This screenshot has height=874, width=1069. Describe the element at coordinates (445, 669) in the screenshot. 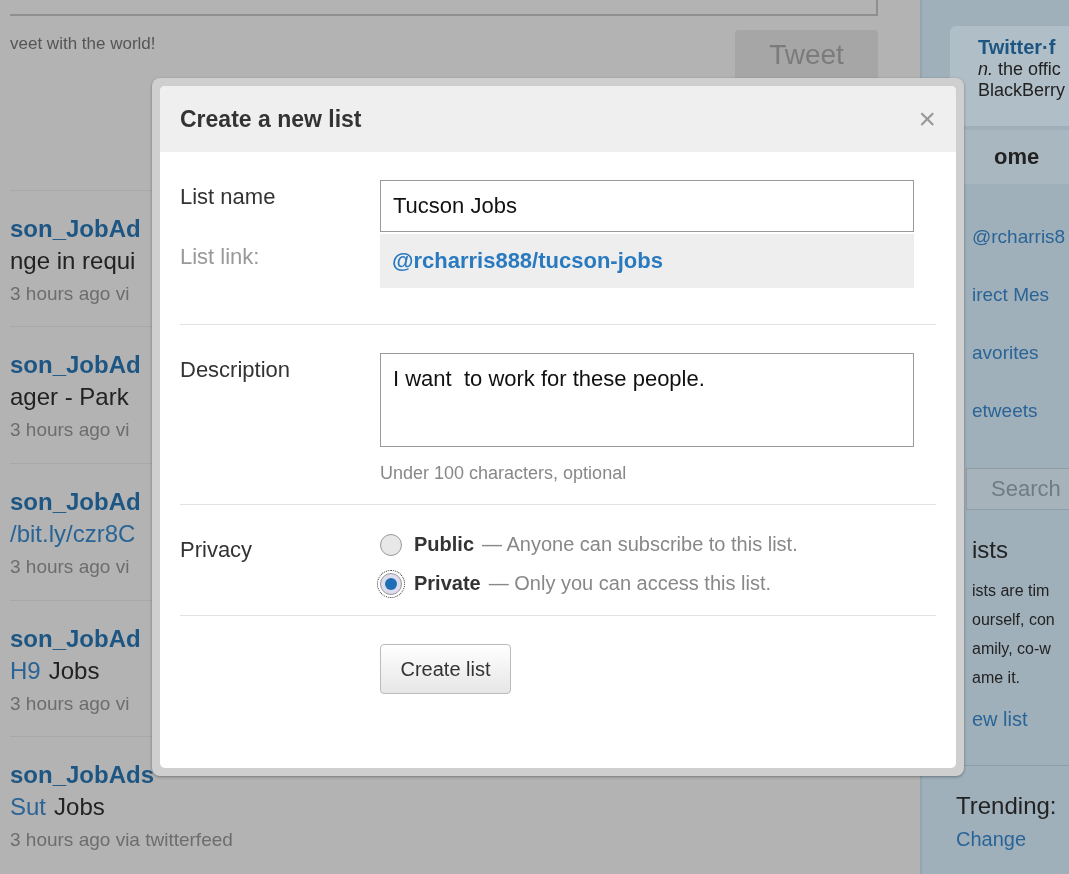

I see `create-list-button: Create list` at that location.